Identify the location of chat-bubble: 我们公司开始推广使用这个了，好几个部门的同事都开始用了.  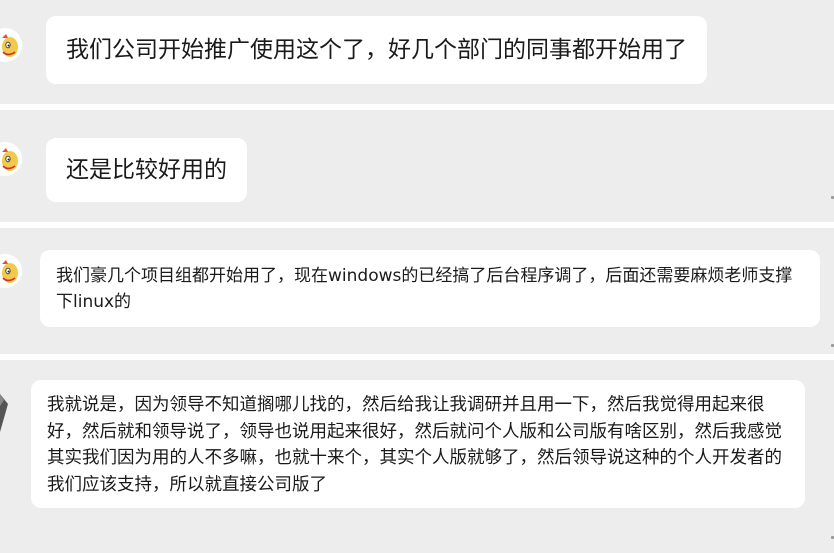
(376, 50).